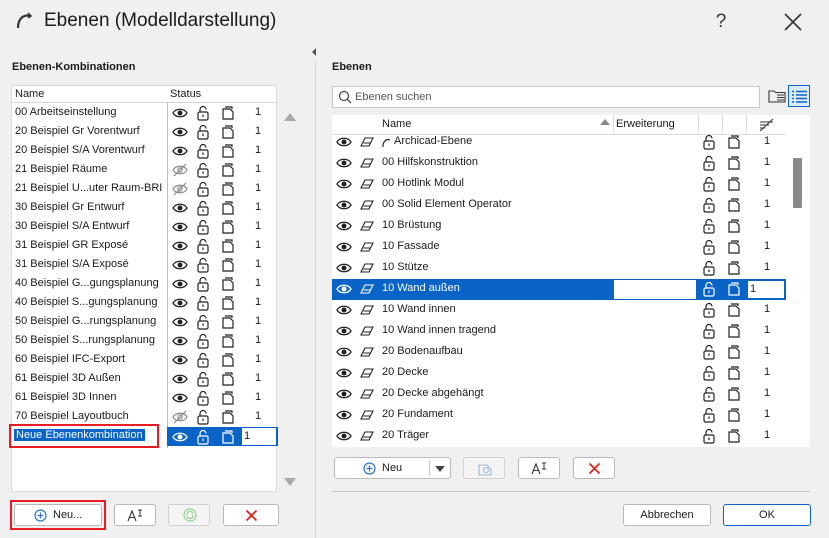  Describe the element at coordinates (594, 468) in the screenshot. I see `delete-layer-button` at that location.